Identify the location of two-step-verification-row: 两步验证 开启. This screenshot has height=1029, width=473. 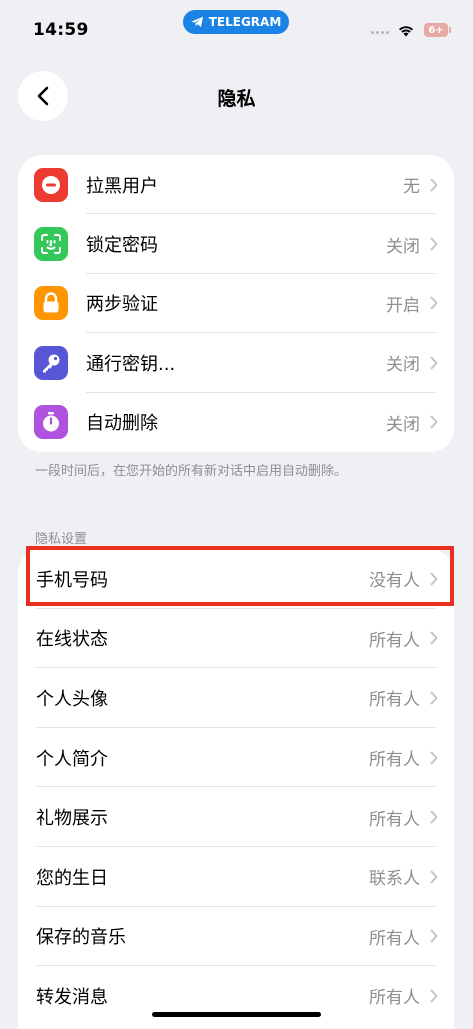
(236, 304).